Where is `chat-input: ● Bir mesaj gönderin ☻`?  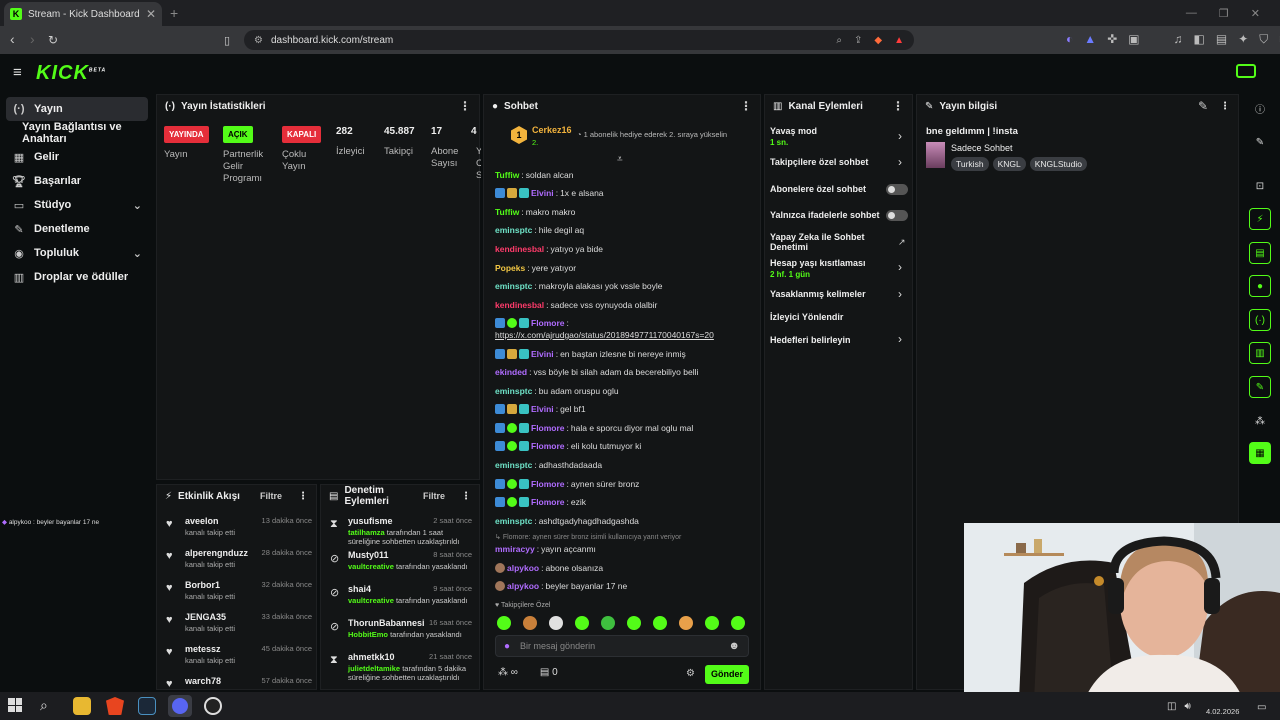 chat-input: ● Bir mesaj gönderin ☻ is located at coordinates (622, 646).